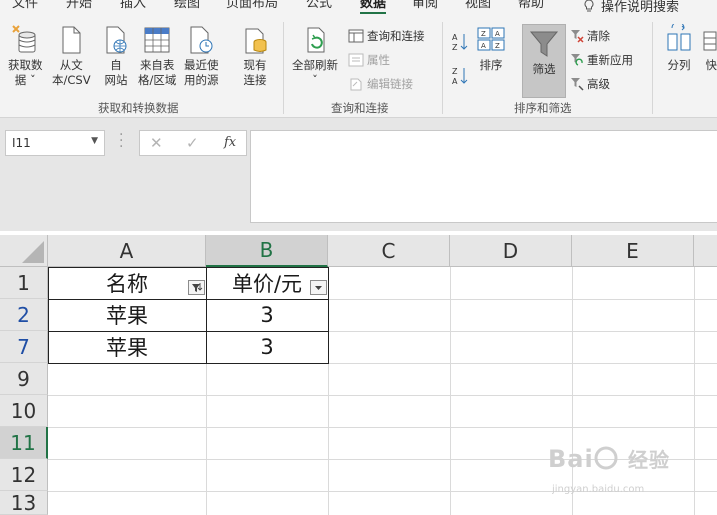 This screenshot has width=717, height=515. I want to click on tab-page-layout: 页面布局, so click(252, 6).